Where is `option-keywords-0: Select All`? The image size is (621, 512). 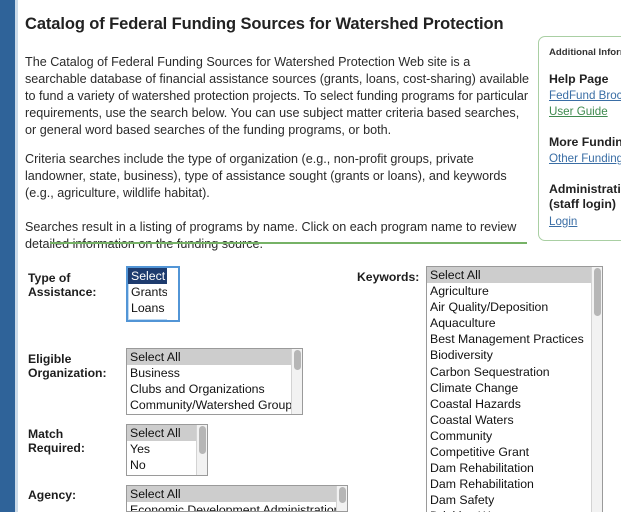 option-keywords-0: Select All is located at coordinates (514, 275).